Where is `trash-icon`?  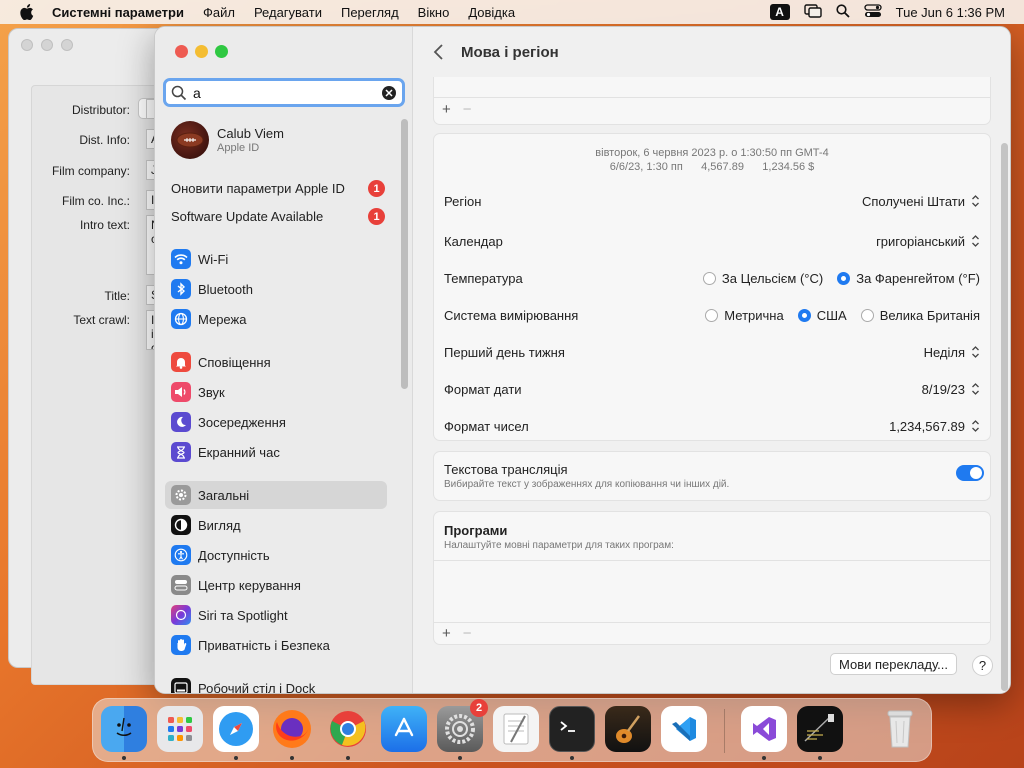
trash-icon is located at coordinates (900, 729).